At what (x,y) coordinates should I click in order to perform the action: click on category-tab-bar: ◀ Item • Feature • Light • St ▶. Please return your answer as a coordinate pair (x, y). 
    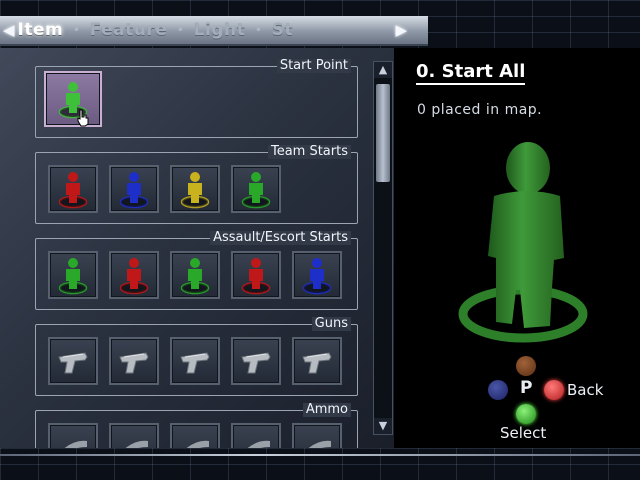
    Looking at the image, I should click on (214, 31).